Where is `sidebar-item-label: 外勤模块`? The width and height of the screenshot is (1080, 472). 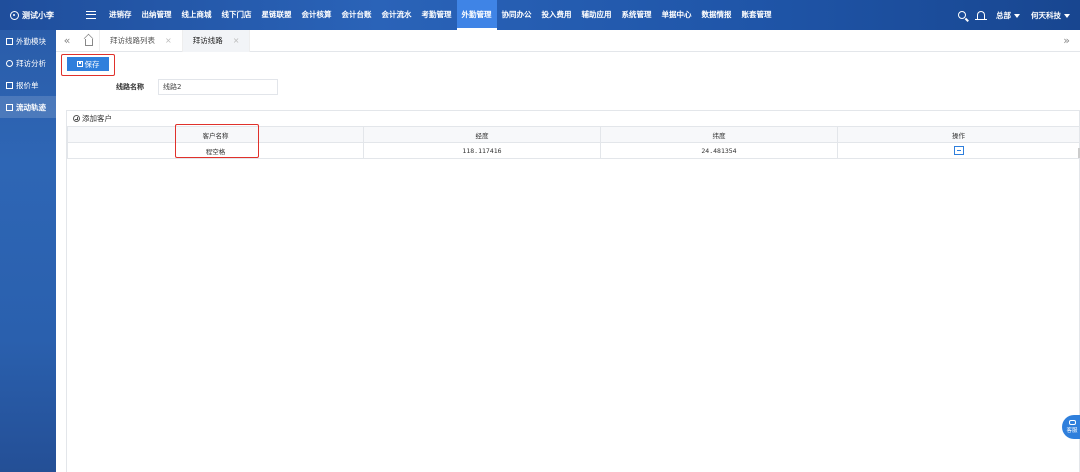 sidebar-item-label: 外勤模块 is located at coordinates (31, 41).